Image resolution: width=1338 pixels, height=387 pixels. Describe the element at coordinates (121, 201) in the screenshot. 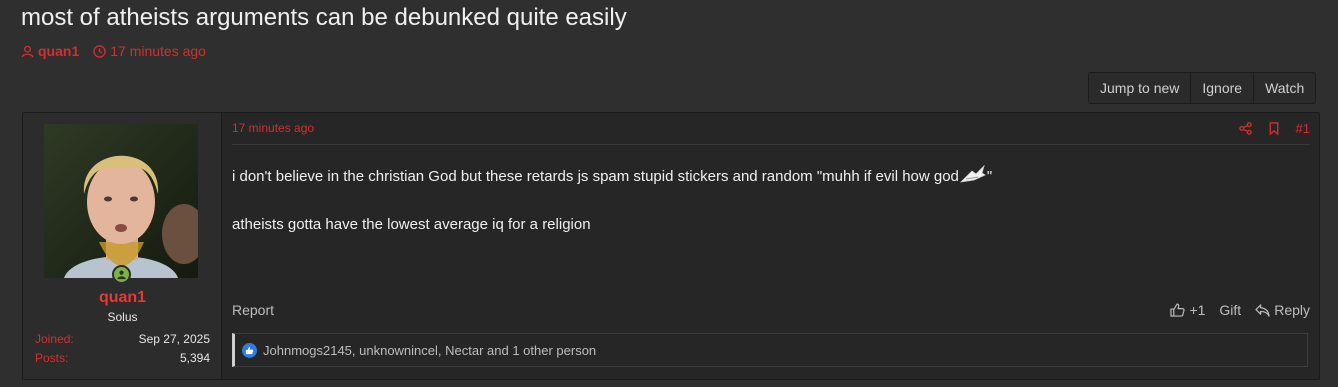

I see `avatar` at that location.